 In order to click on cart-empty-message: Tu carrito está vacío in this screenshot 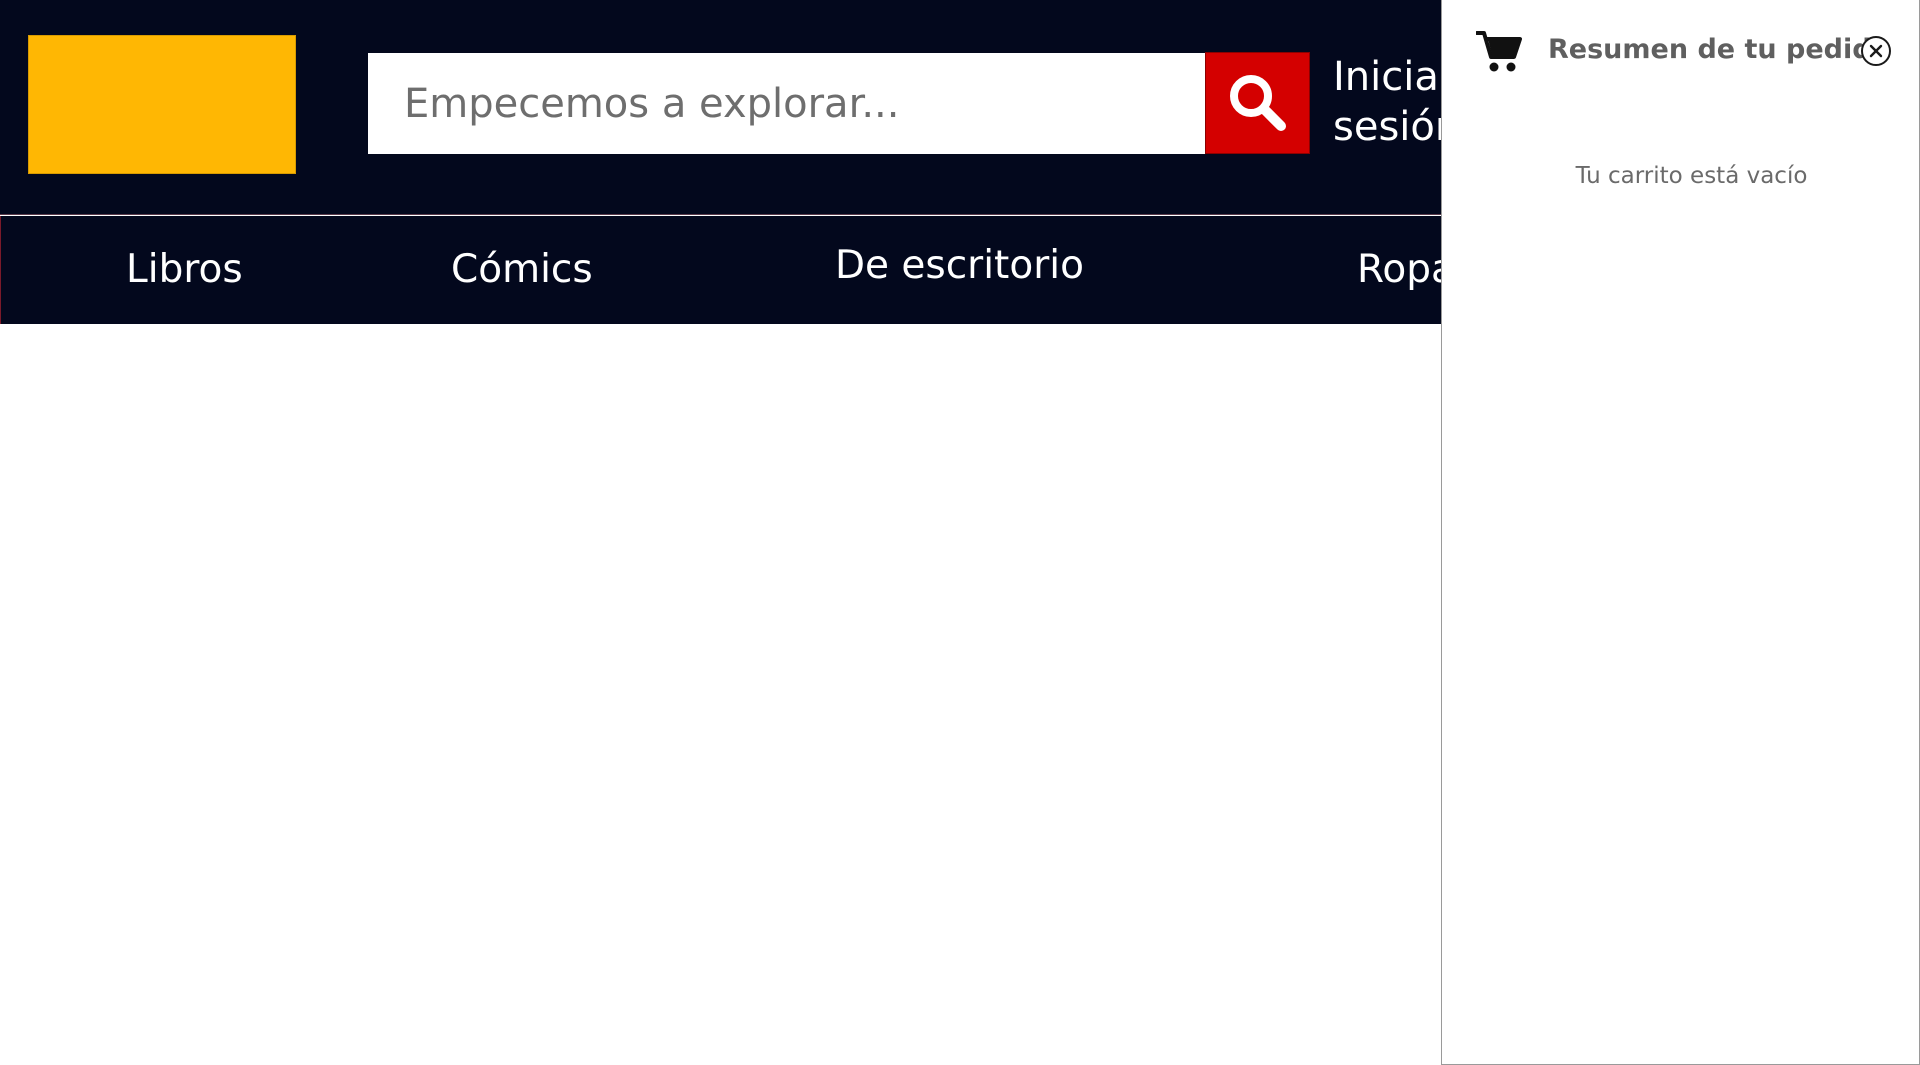, I will do `click(1691, 176)`.